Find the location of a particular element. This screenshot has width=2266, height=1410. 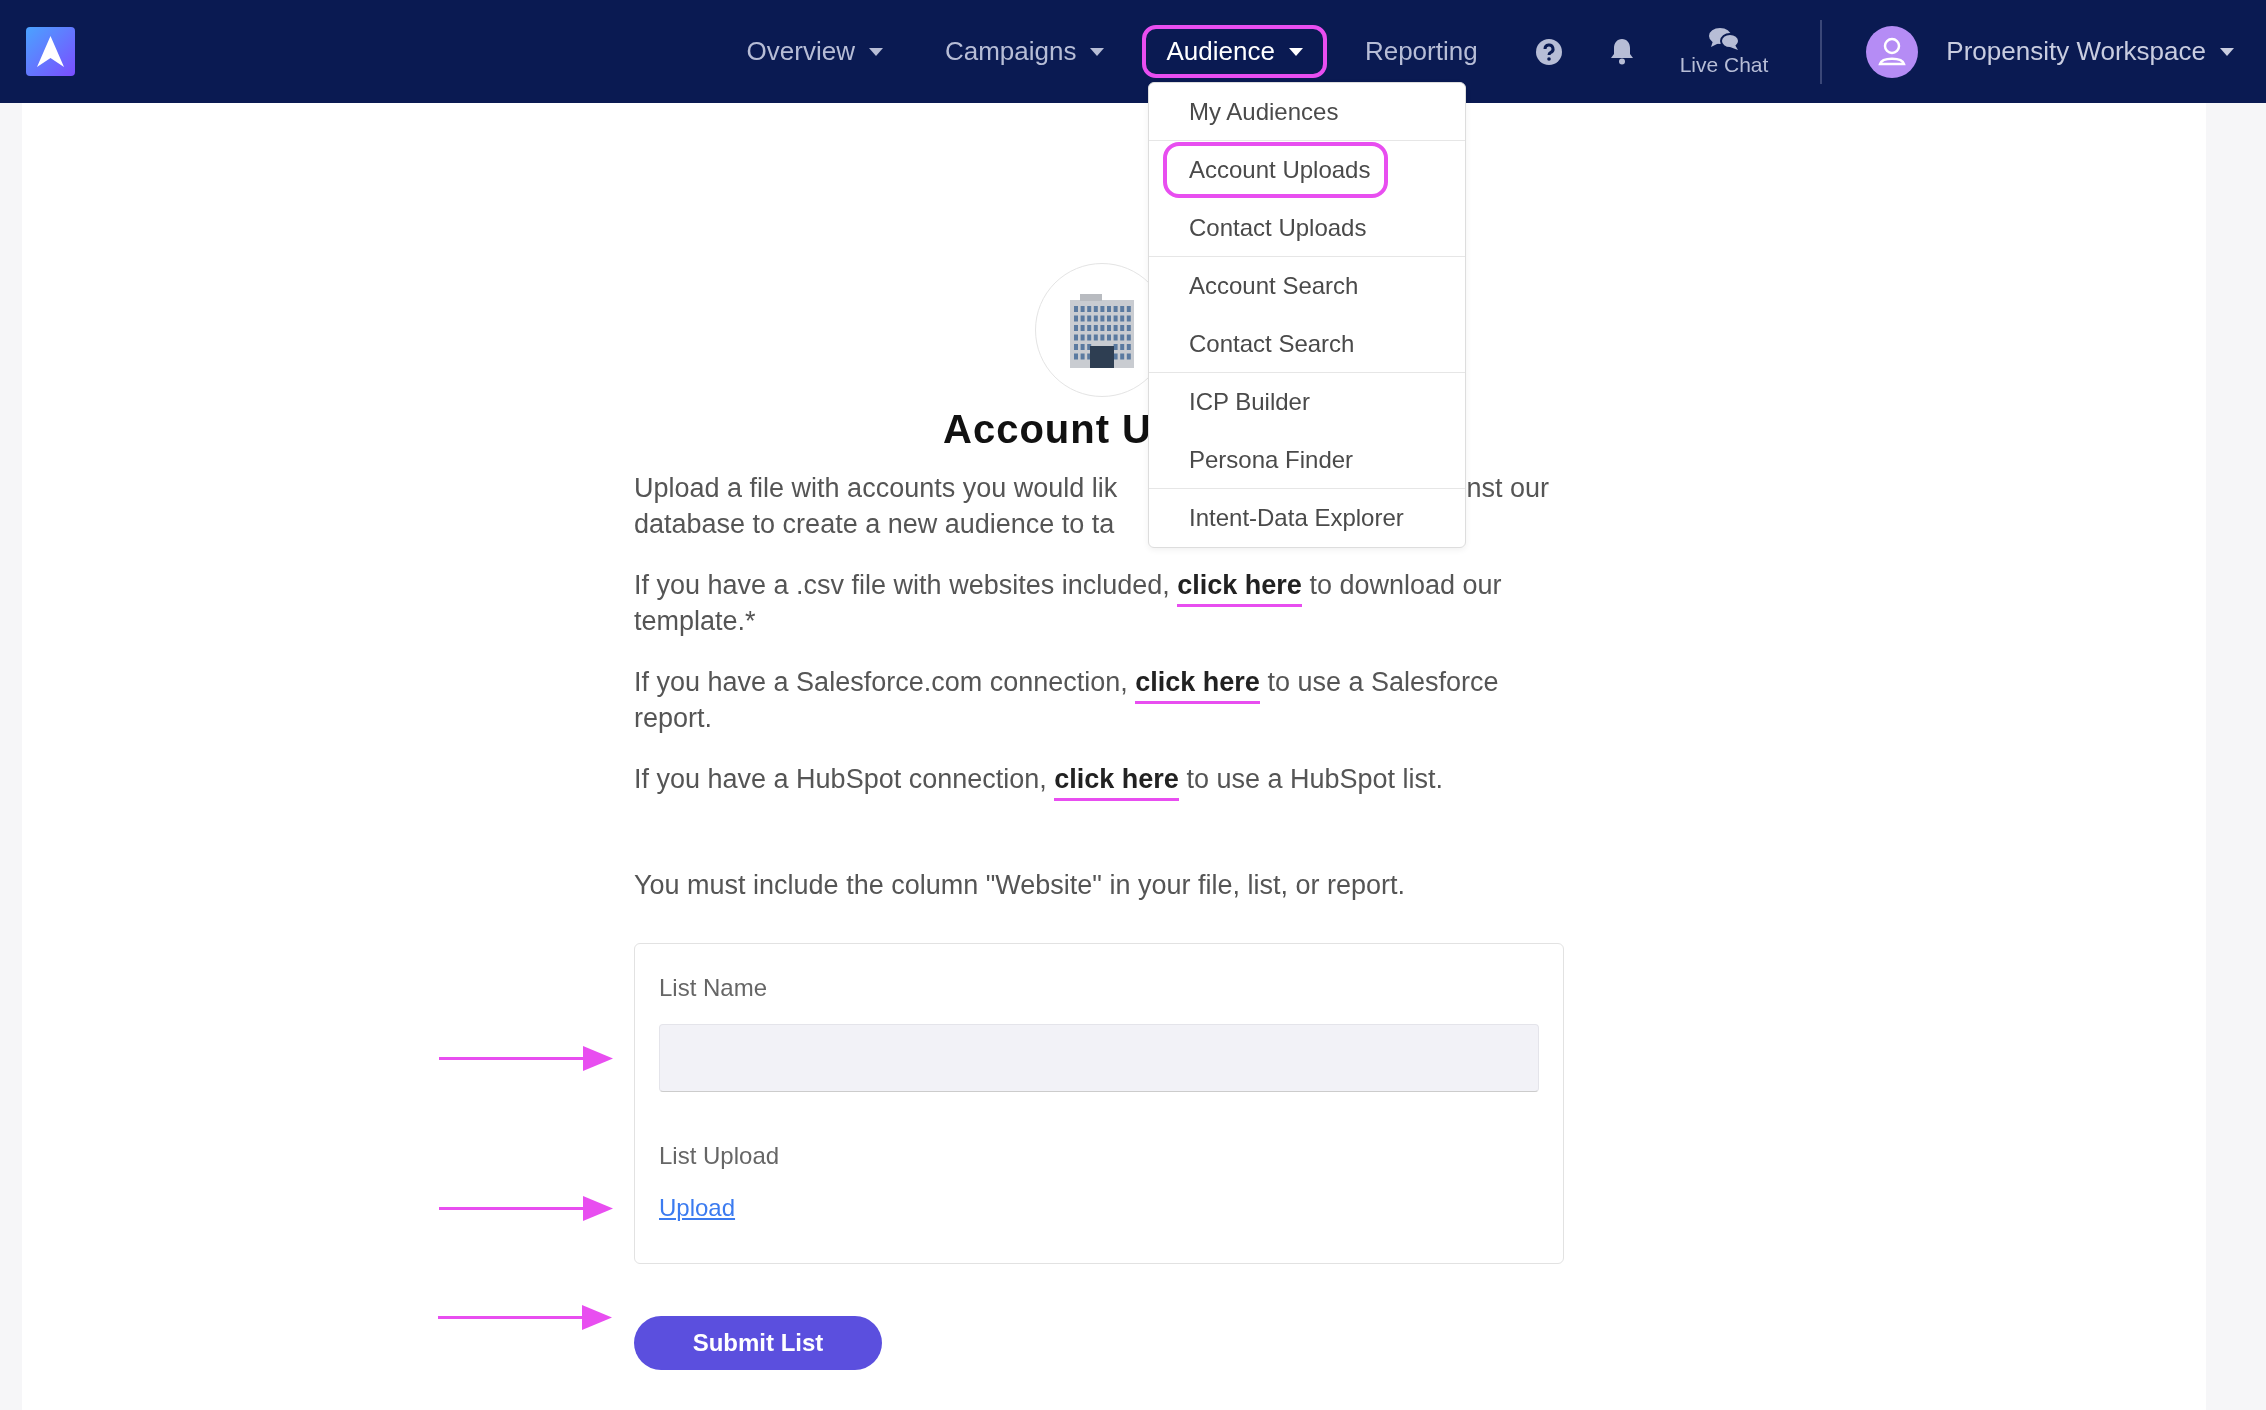

nav-menu-item: Audience is located at coordinates (1234, 51).